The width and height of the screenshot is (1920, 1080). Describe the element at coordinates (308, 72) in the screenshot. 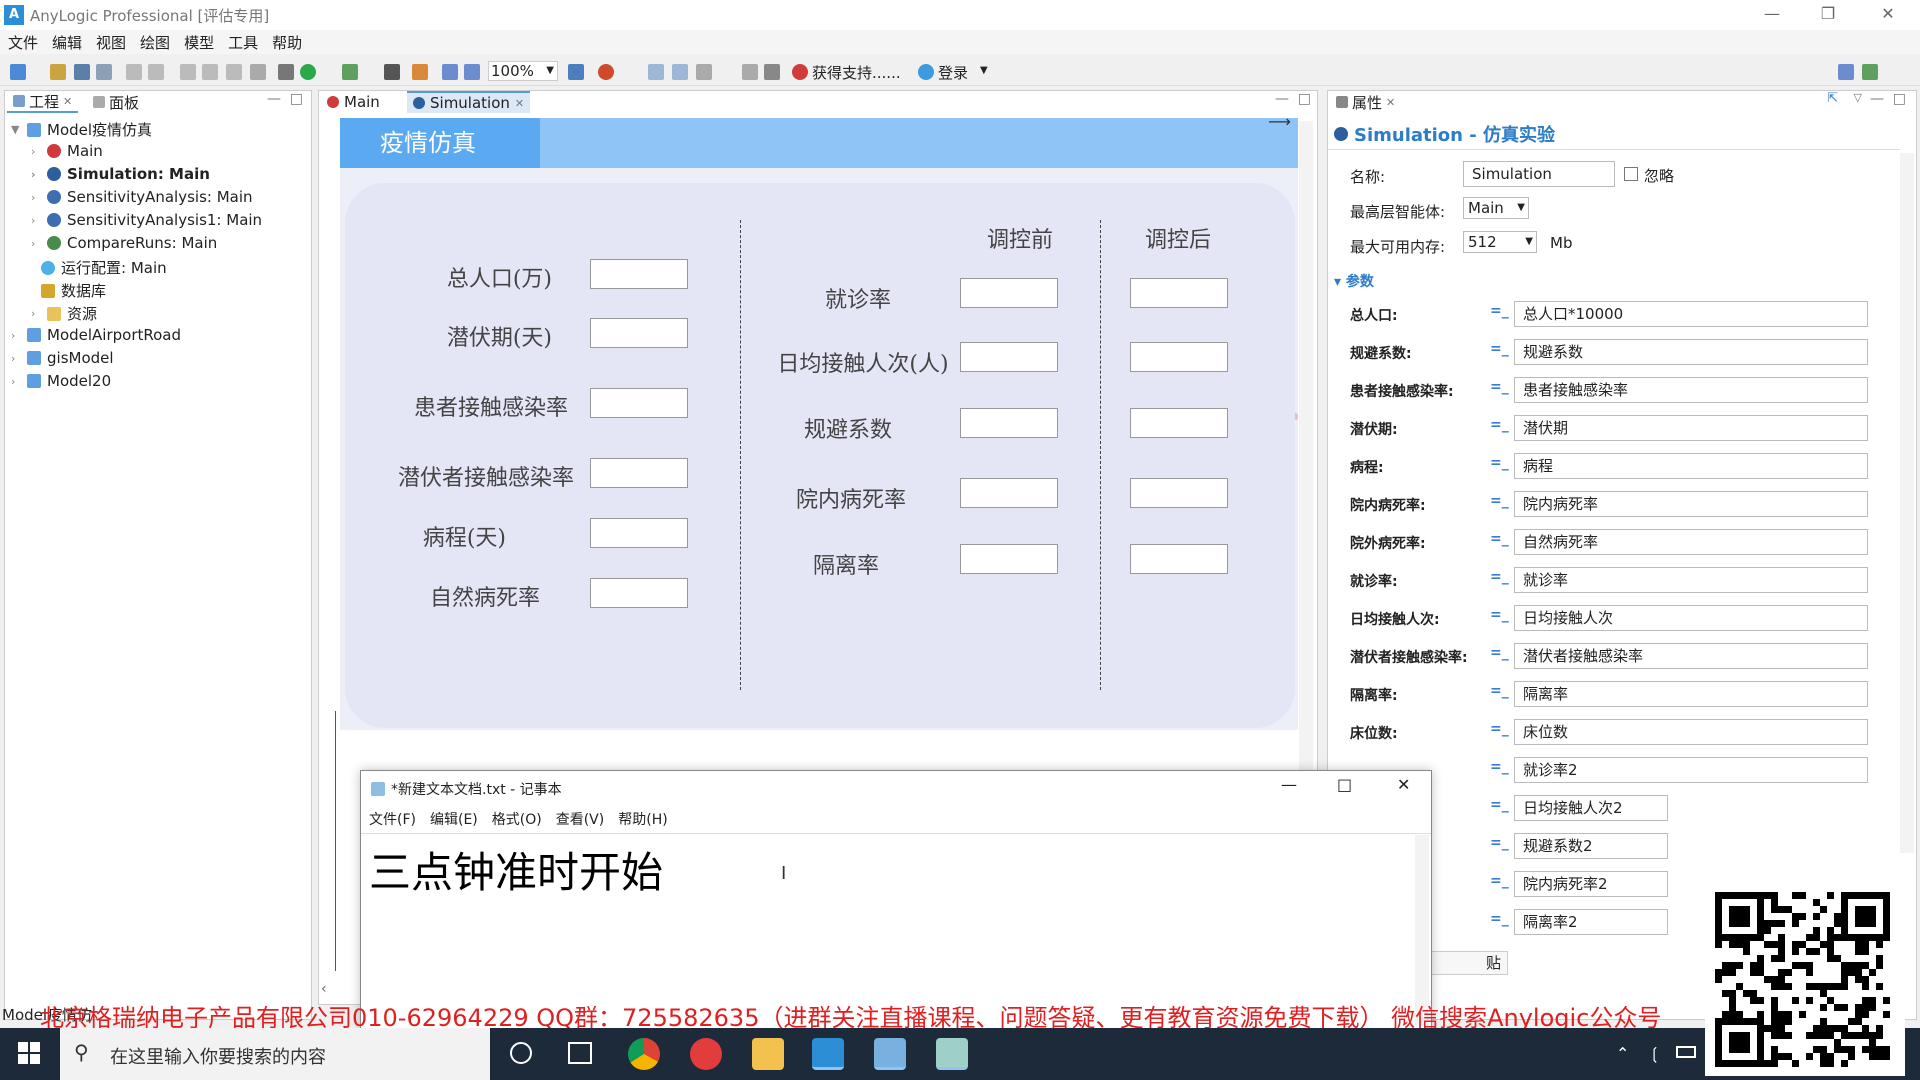

I see `run-icon` at that location.